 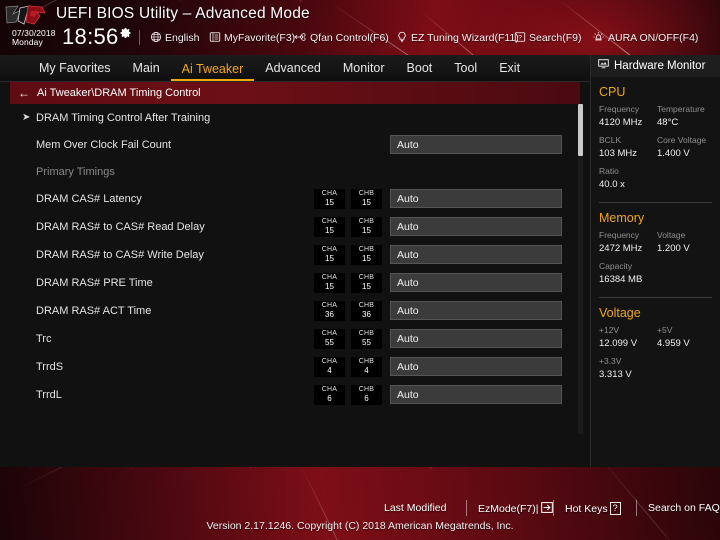 What do you see at coordinates (618, 343) in the screenshot?
I see `hw-metric-value: 12.099 V` at bounding box center [618, 343].